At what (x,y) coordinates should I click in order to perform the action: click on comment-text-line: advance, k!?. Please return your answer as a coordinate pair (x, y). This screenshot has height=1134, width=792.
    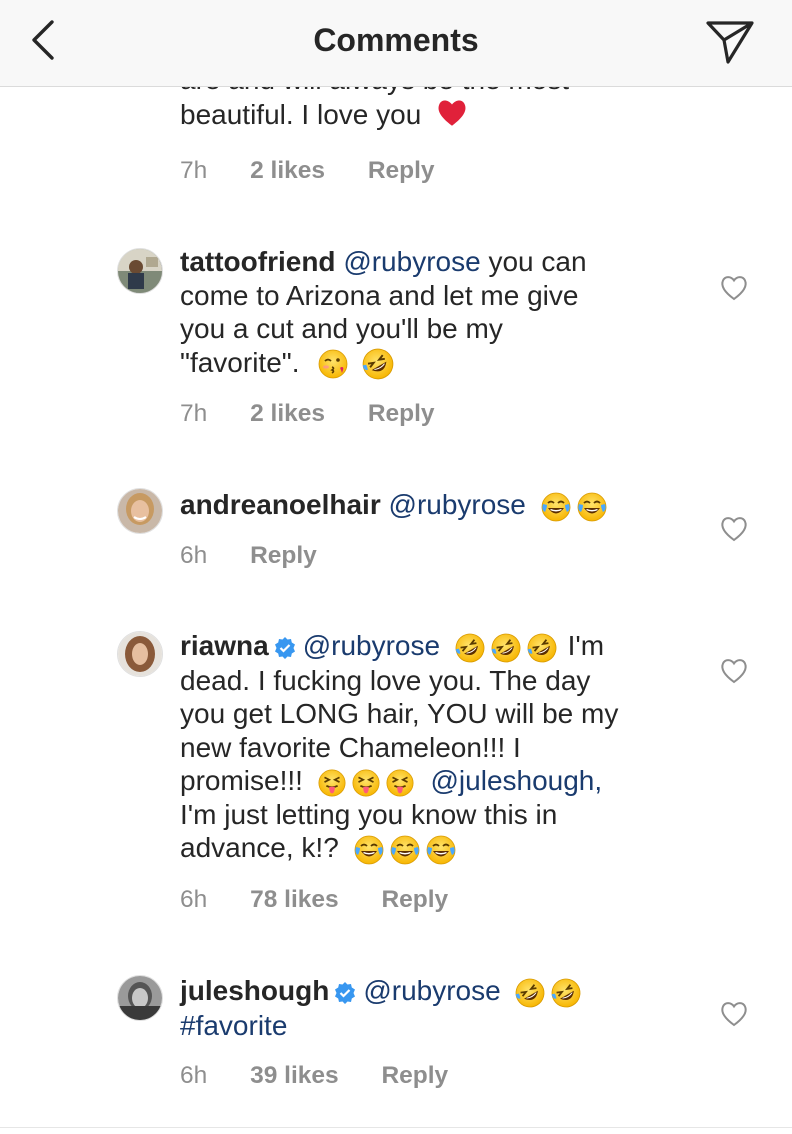
    Looking at the image, I should click on (259, 848).